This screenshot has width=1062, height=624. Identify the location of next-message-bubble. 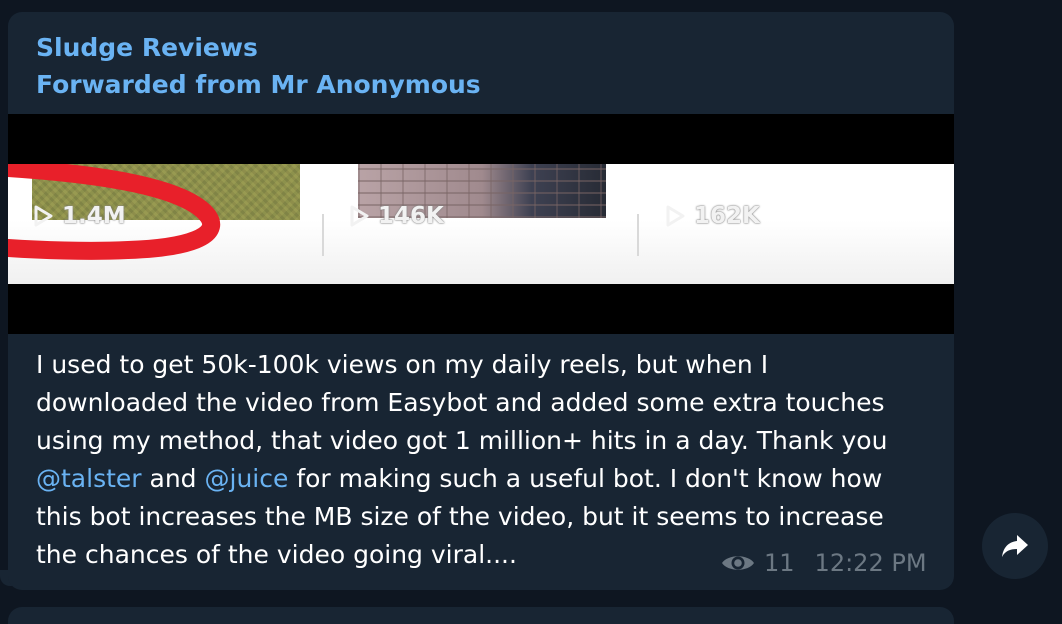
(481, 615).